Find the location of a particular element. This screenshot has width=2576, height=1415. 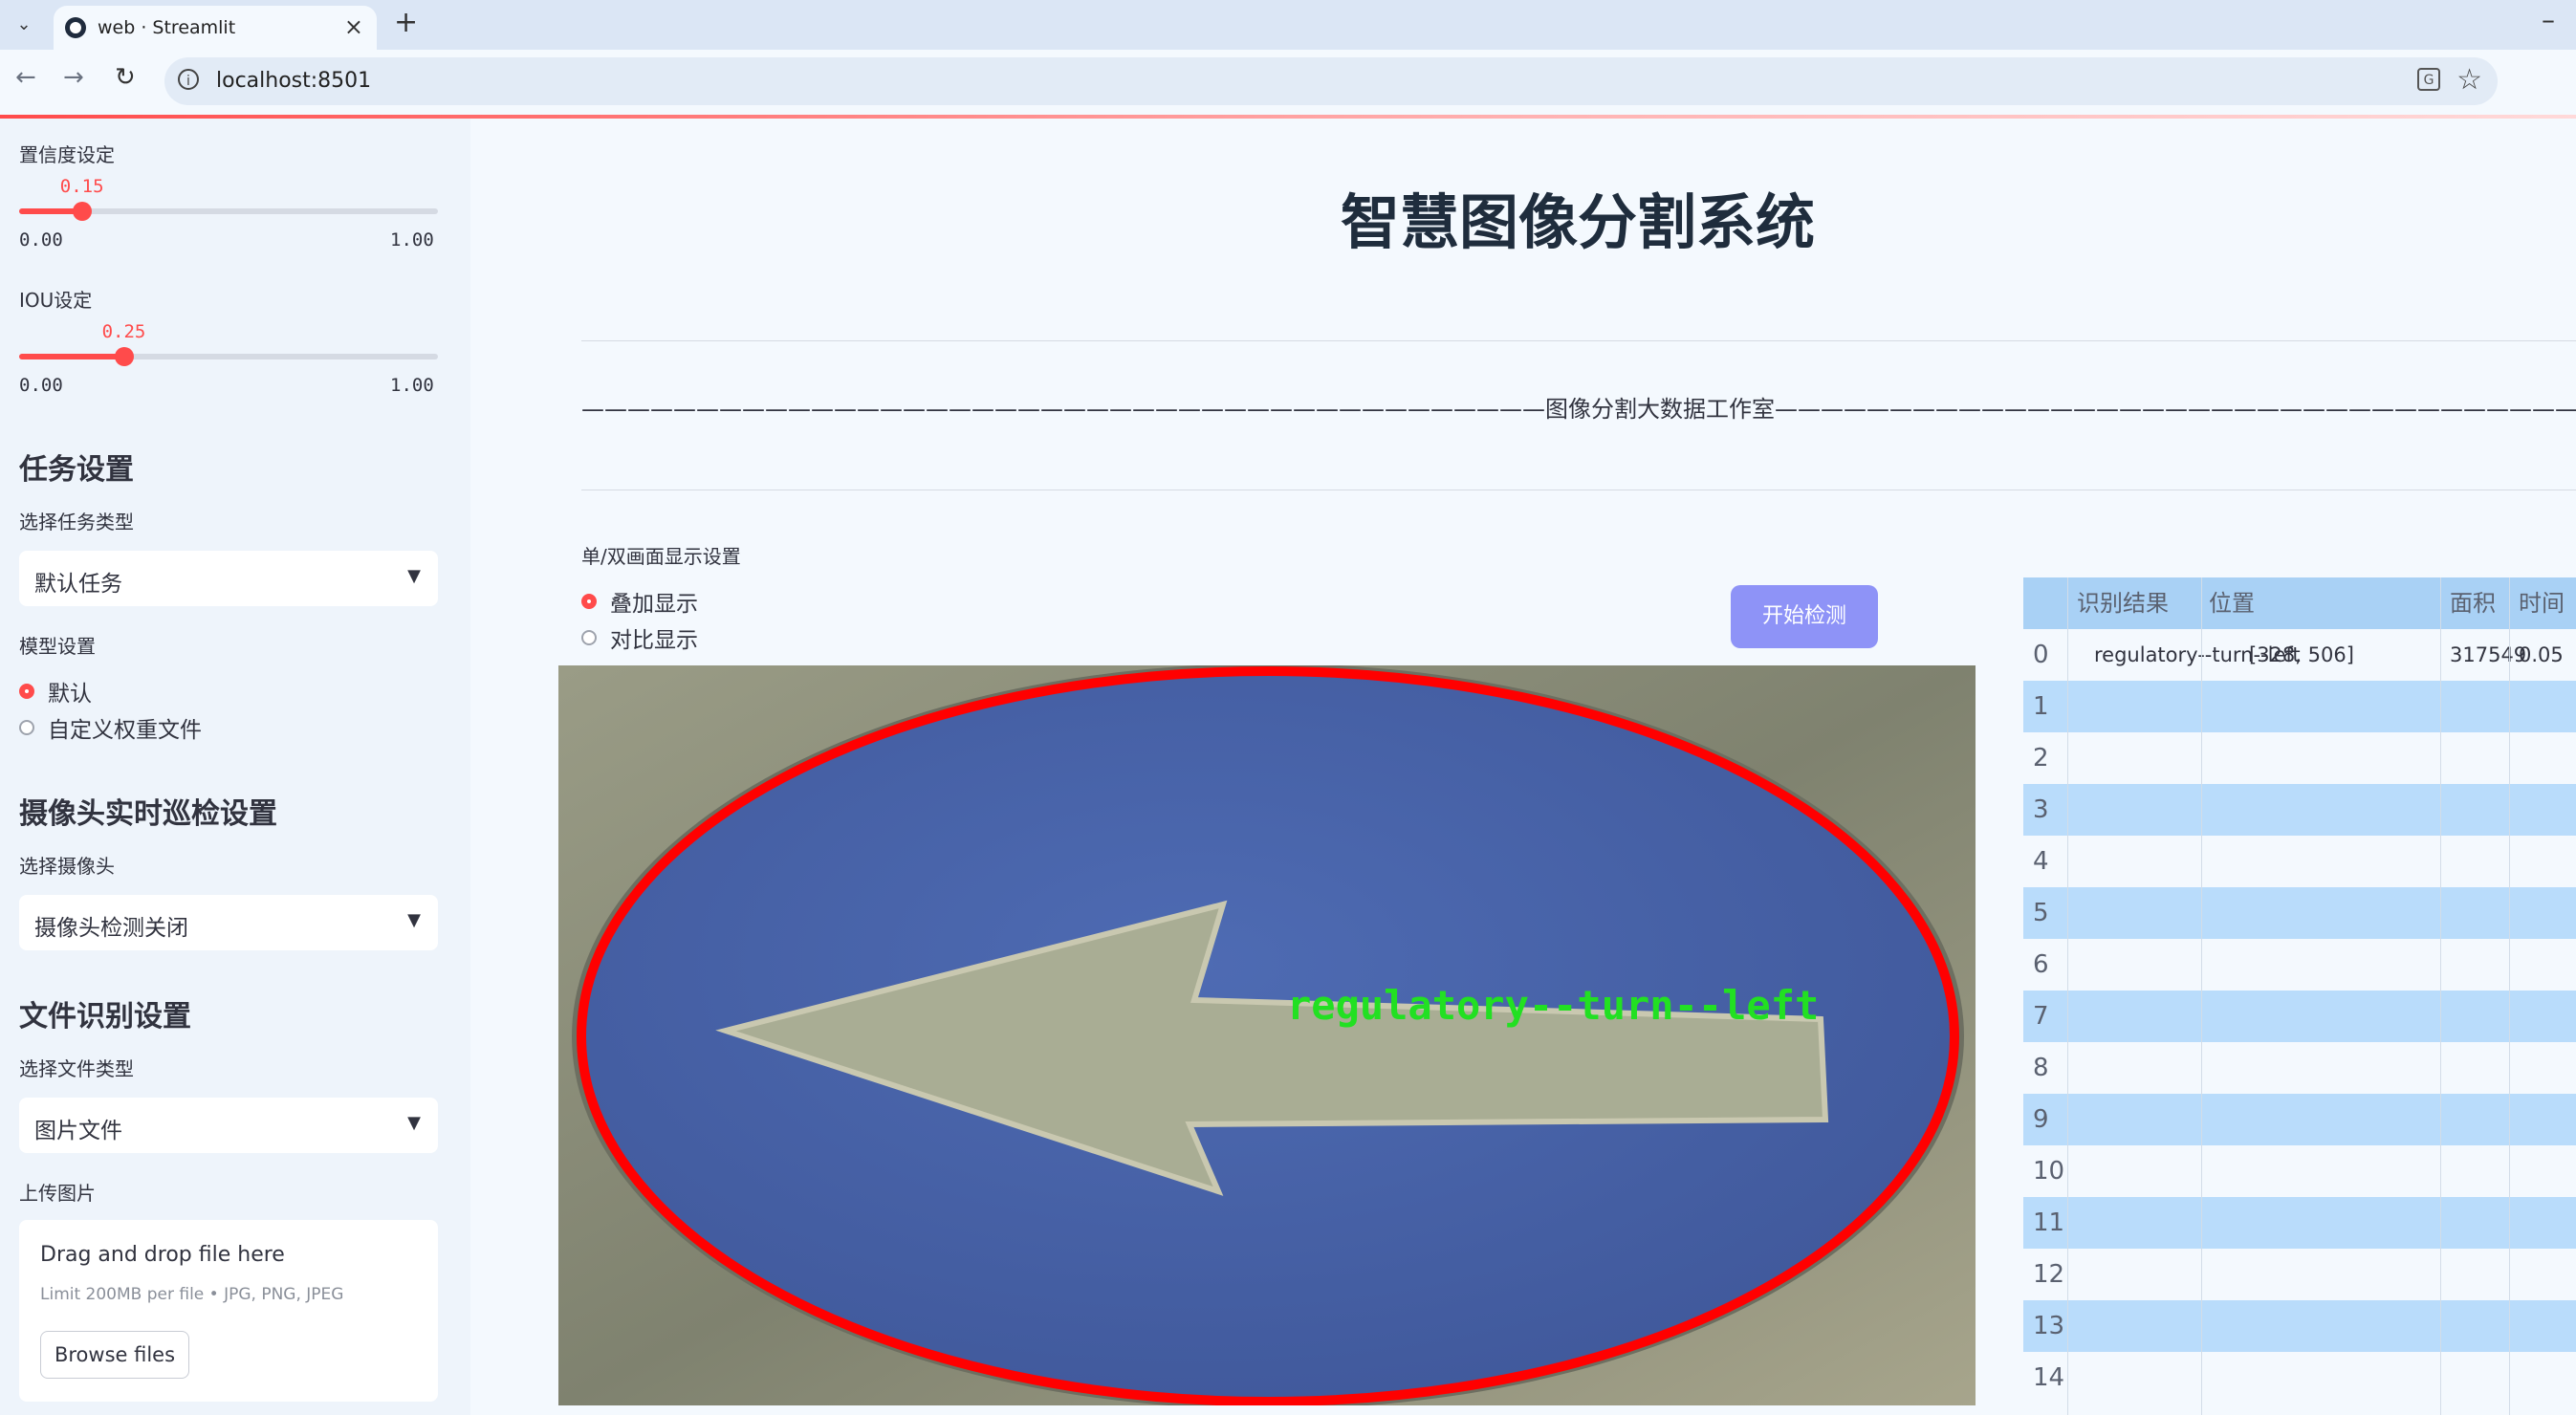

camera-select: 摄像头检测关闭 ▼ is located at coordinates (228, 922).